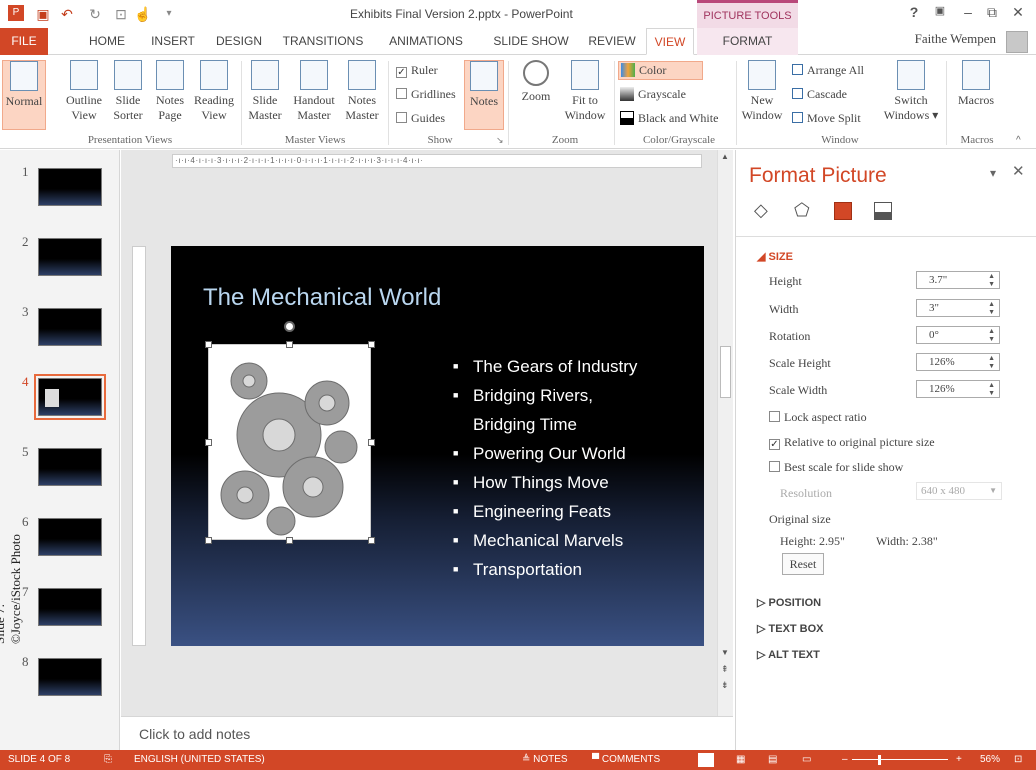 Image resolution: width=1036 pixels, height=770 pixels. Describe the element at coordinates (322, 298) in the screenshot. I see `slide-title: The Mechanical World` at that location.